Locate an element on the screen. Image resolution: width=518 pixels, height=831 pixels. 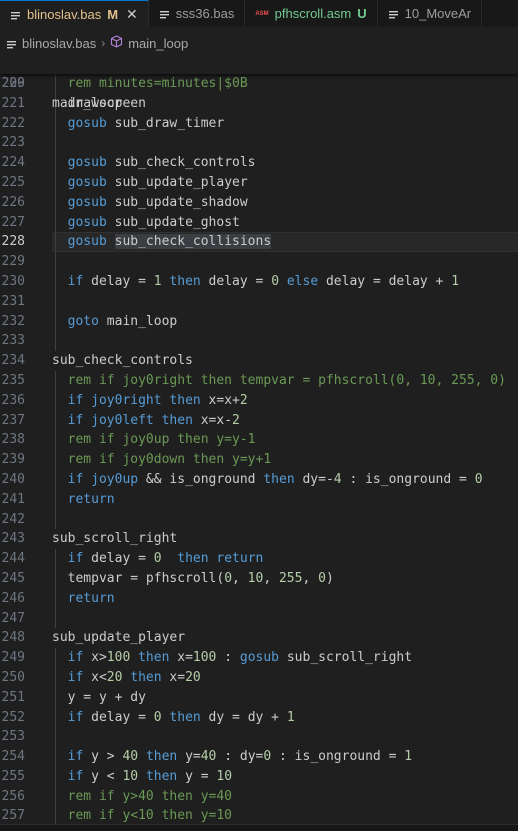
breadcrumb-symbol: main_loop is located at coordinates (158, 43).